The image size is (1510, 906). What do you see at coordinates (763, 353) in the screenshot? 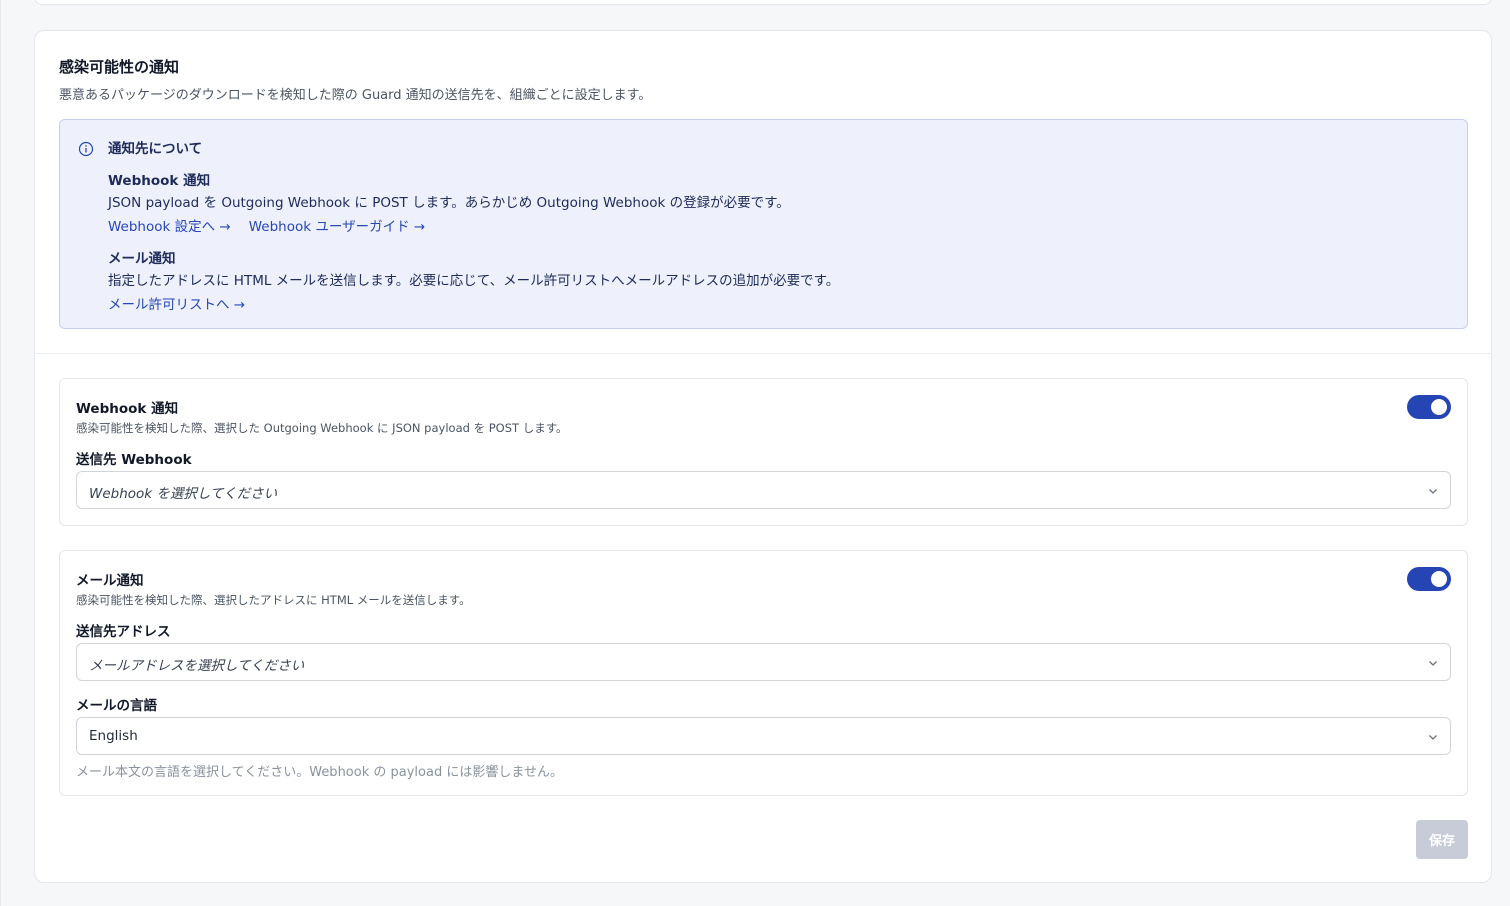
I see `divider` at bounding box center [763, 353].